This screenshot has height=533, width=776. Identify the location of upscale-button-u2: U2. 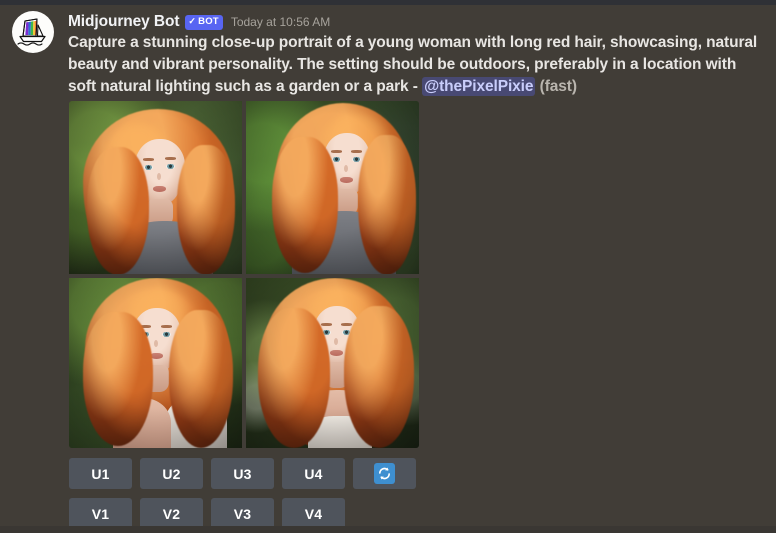
(171, 473).